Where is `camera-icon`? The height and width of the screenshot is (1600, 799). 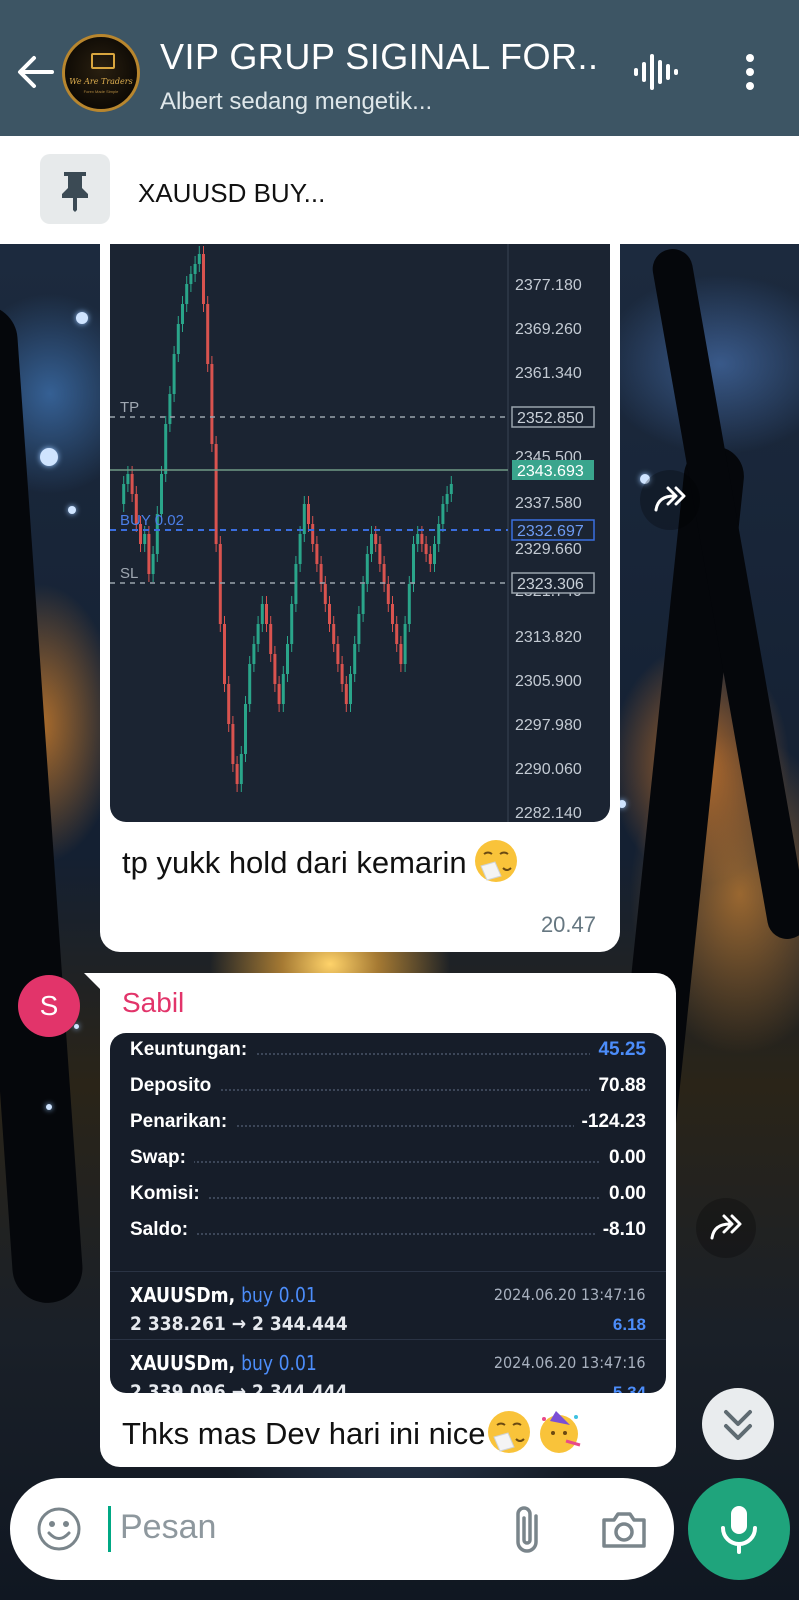 camera-icon is located at coordinates (624, 1529).